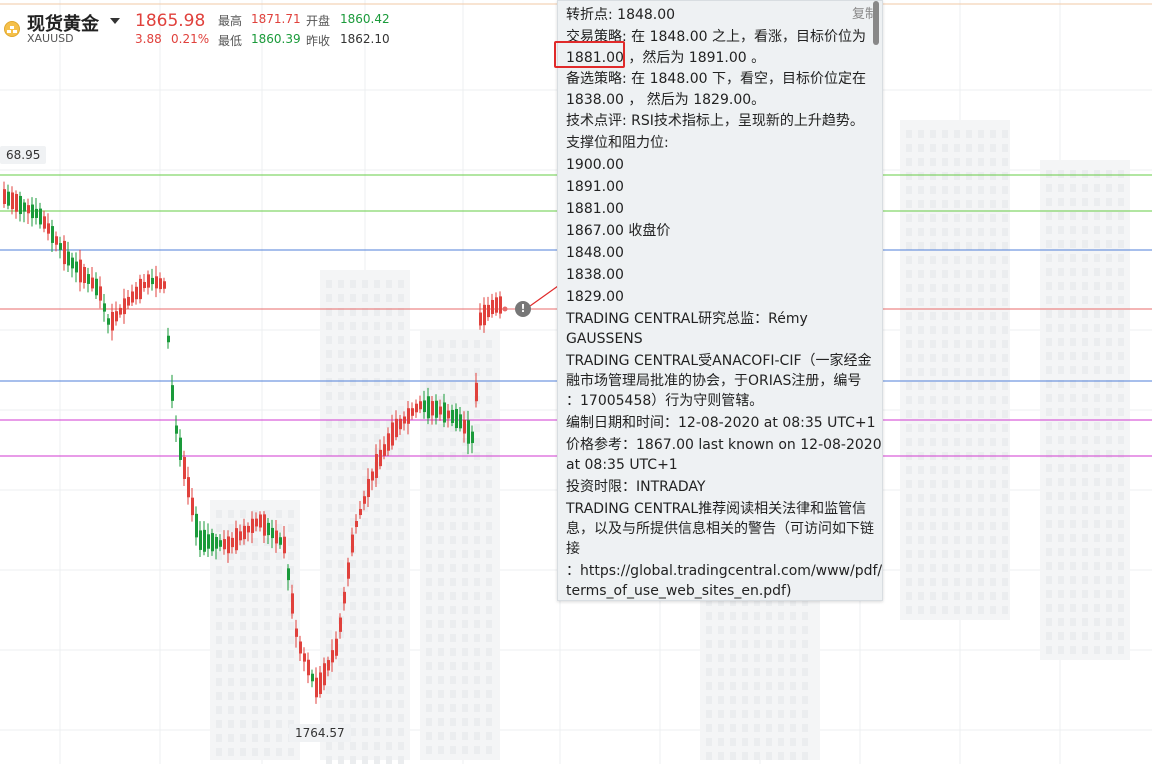 The image size is (1152, 764). Describe the element at coordinates (876, 23) in the screenshot. I see `popup-scrollbar` at that location.